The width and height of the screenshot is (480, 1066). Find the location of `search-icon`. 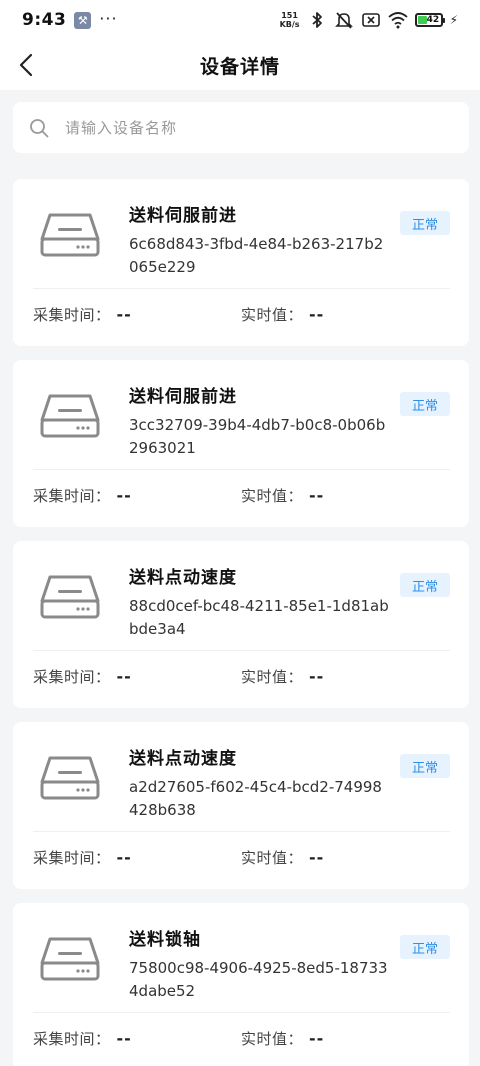

search-icon is located at coordinates (39, 127).